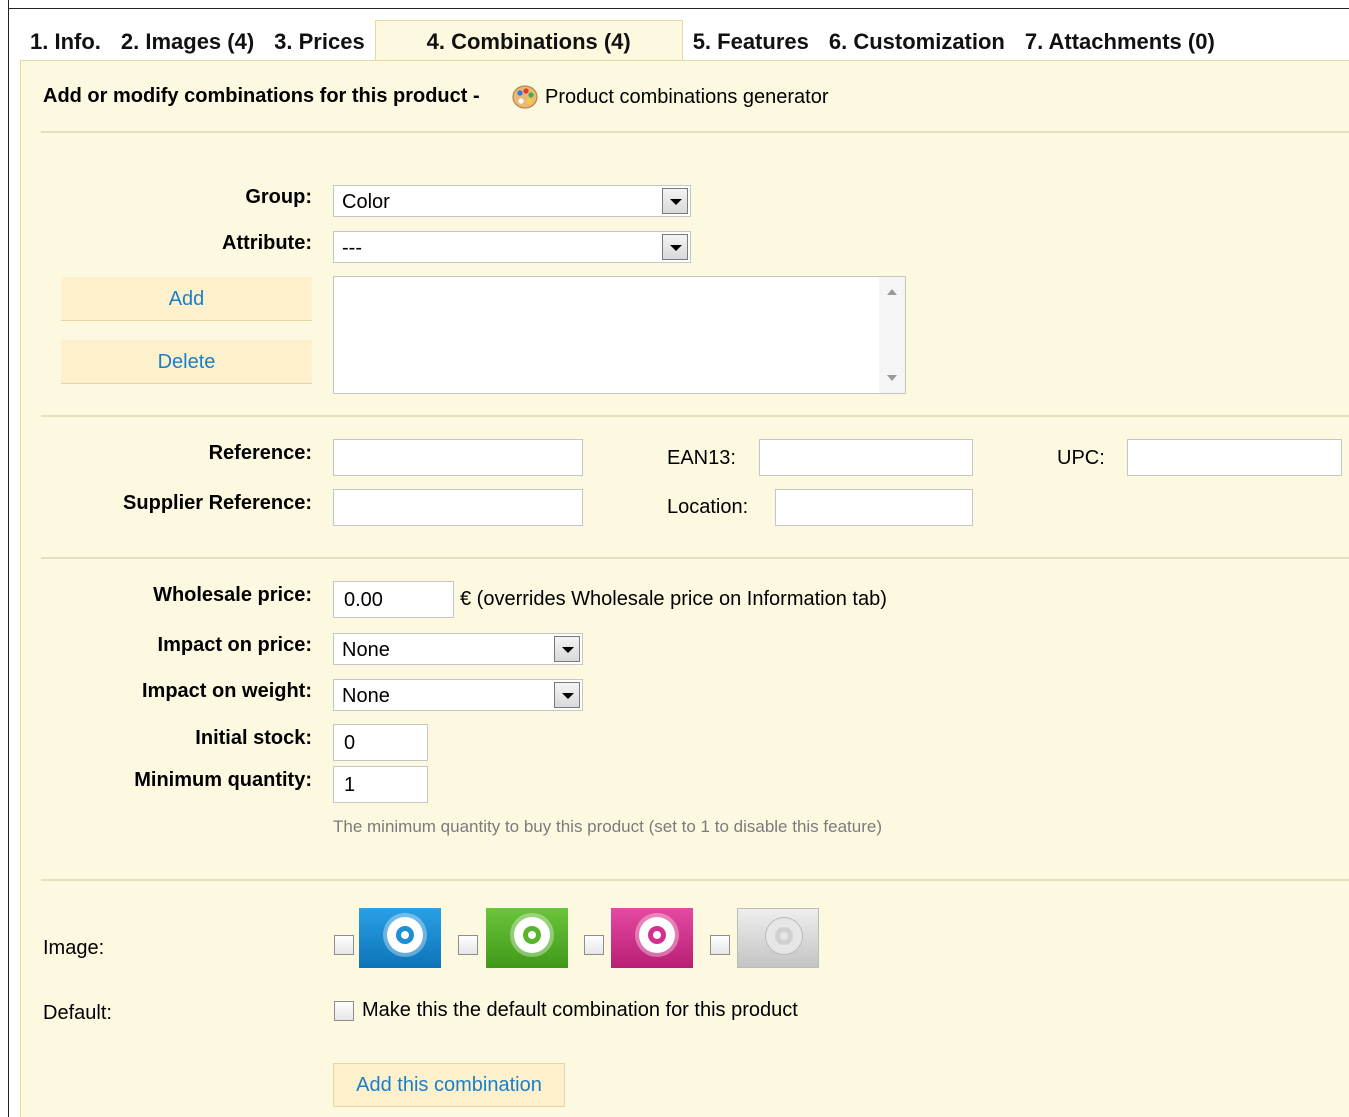  I want to click on image-checkbox-blue, so click(344, 945).